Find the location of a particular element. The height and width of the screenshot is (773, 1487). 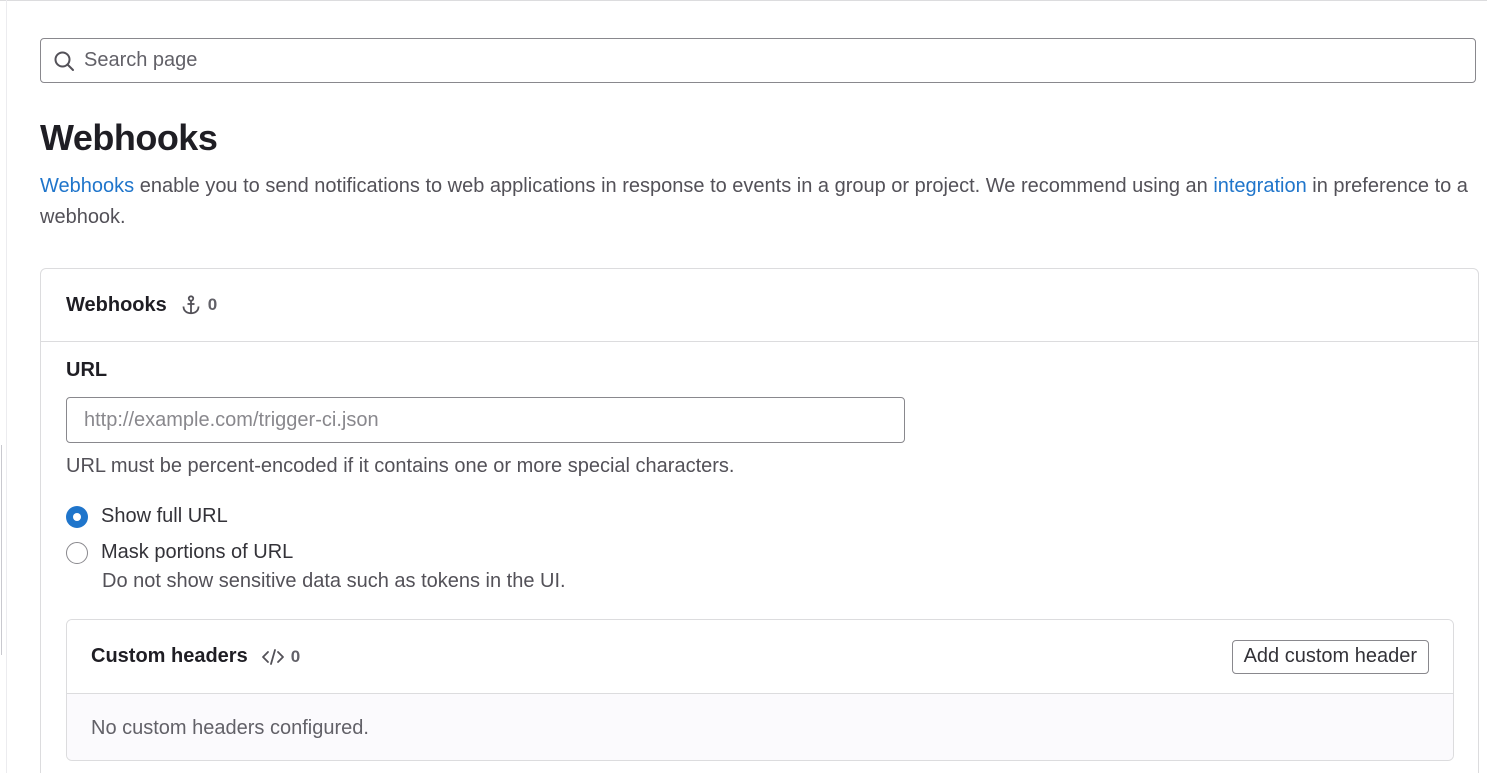

radio-mask-url-label: Mask portions of URL is located at coordinates (197, 552).